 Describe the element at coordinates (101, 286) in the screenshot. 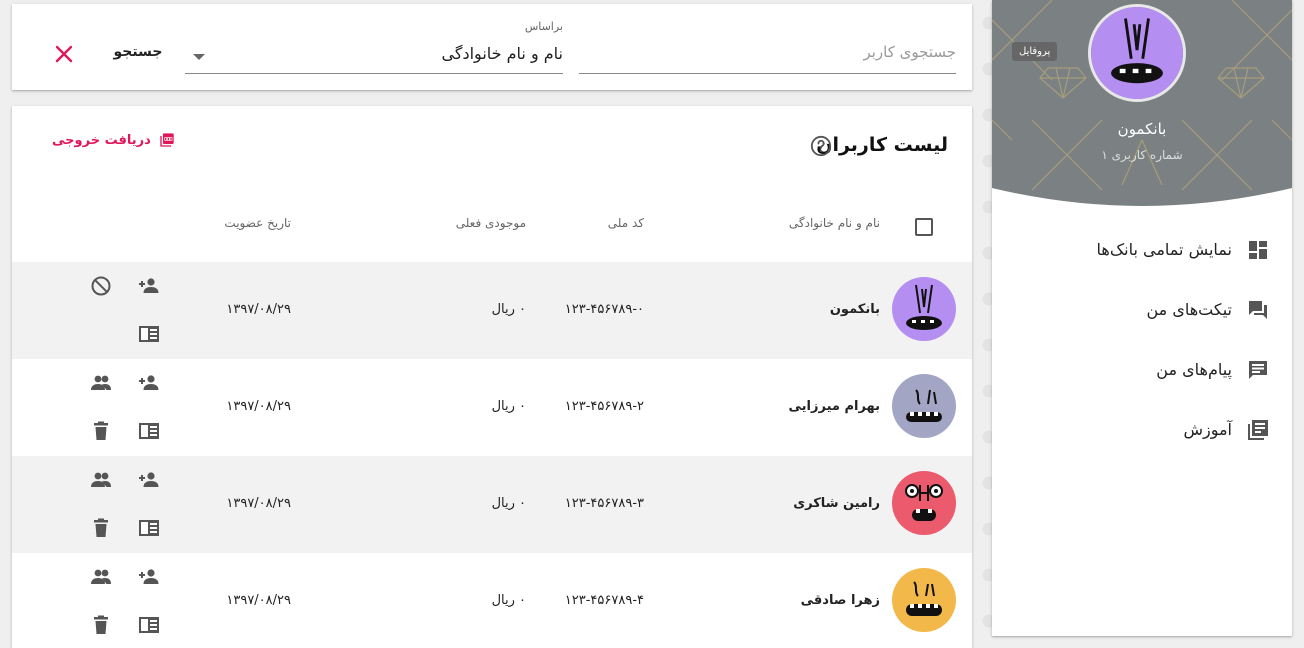

I see `block-icon` at that location.